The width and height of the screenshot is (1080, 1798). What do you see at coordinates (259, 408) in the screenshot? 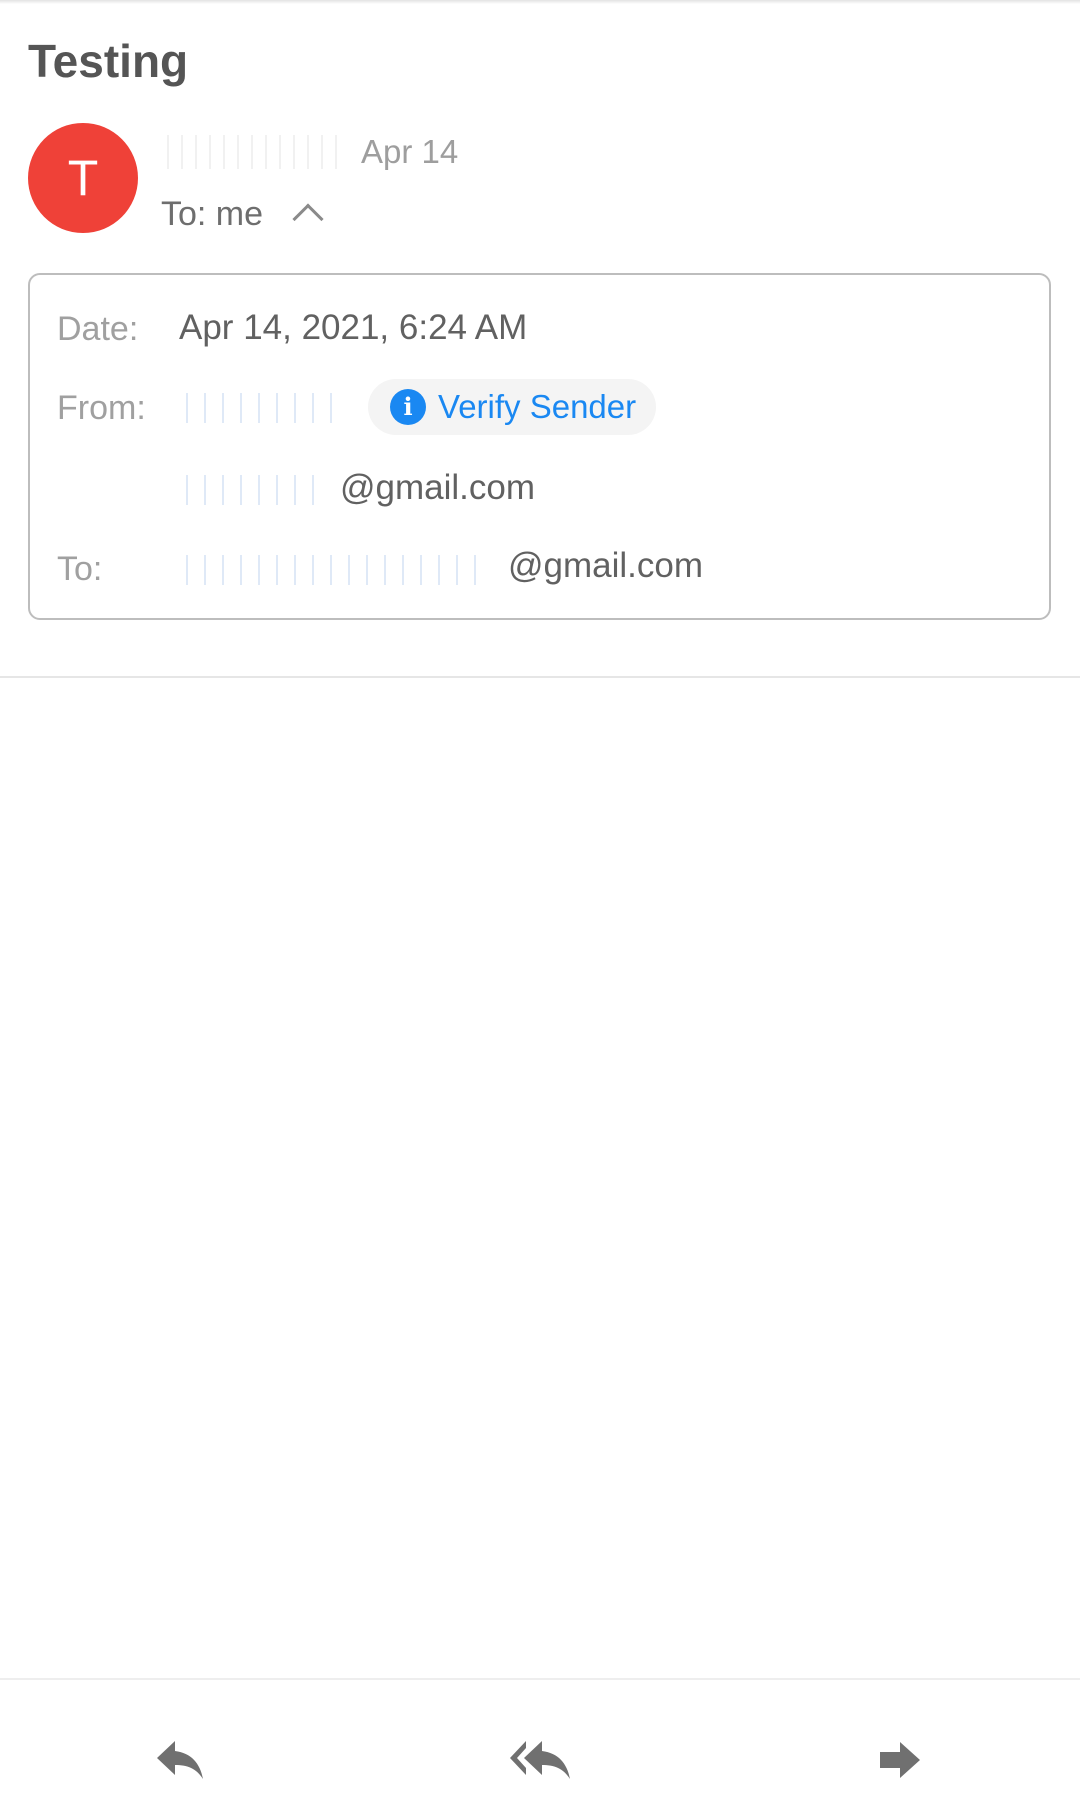
I see `redacted-from-name` at bounding box center [259, 408].